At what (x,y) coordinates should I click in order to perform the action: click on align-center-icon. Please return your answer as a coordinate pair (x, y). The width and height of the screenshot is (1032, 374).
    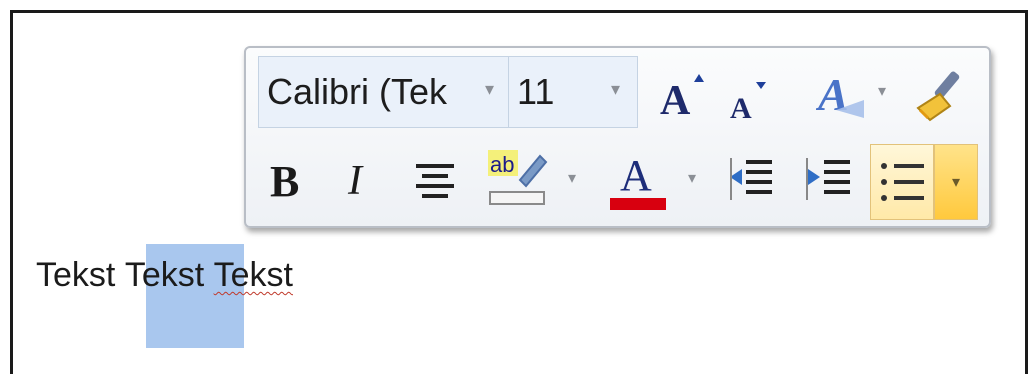
    Looking at the image, I should click on (435, 181).